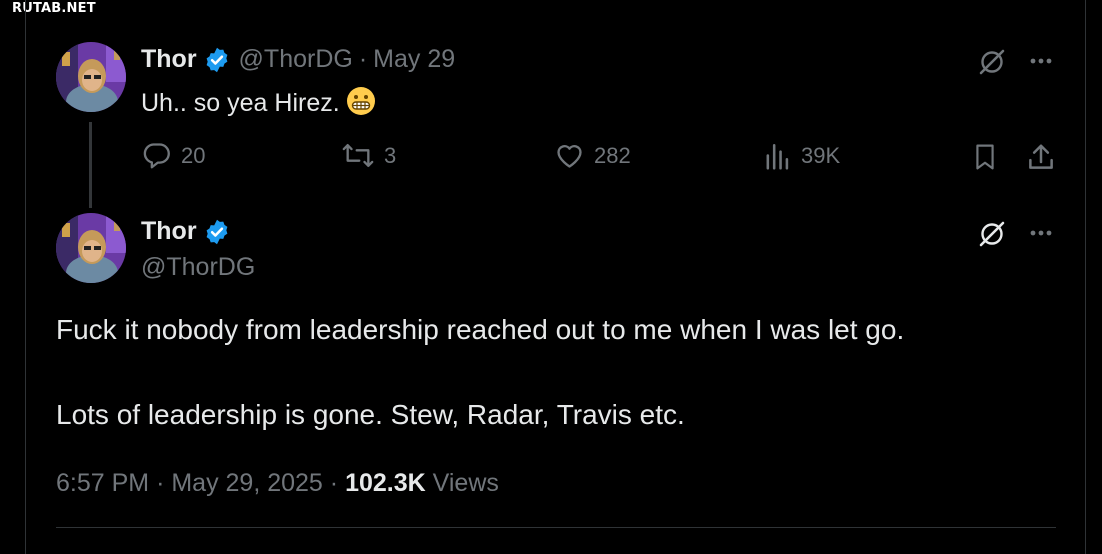 The height and width of the screenshot is (554, 1102). Describe the element at coordinates (414, 59) in the screenshot. I see `tweet-date: May 29` at that location.